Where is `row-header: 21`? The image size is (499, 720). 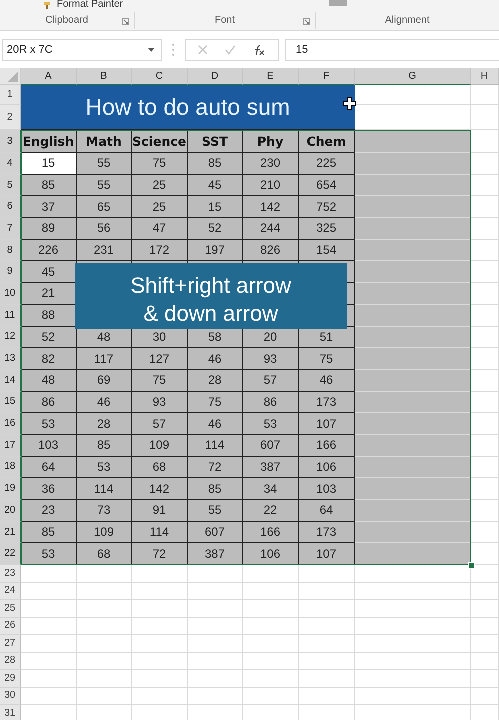 row-header: 21 is located at coordinates (10, 533).